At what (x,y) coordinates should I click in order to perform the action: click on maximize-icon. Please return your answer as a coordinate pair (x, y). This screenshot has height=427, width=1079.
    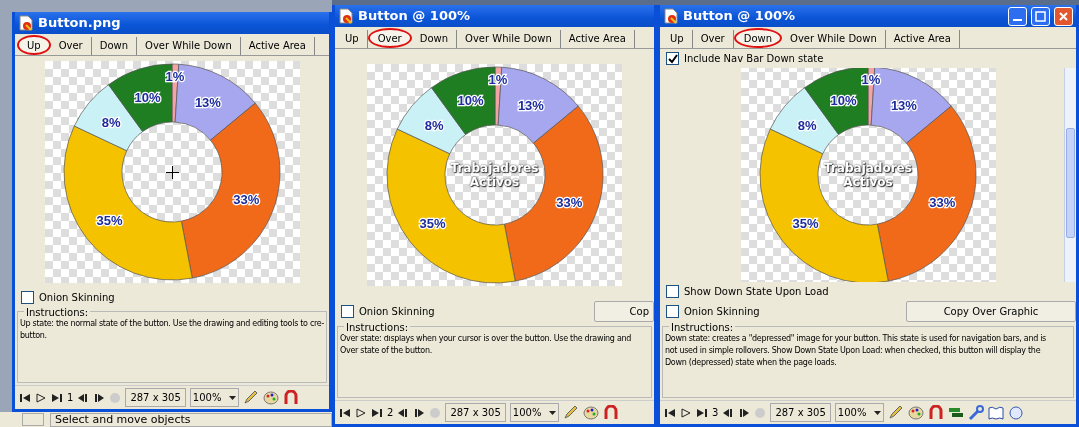
    Looking at the image, I should click on (1040, 16).